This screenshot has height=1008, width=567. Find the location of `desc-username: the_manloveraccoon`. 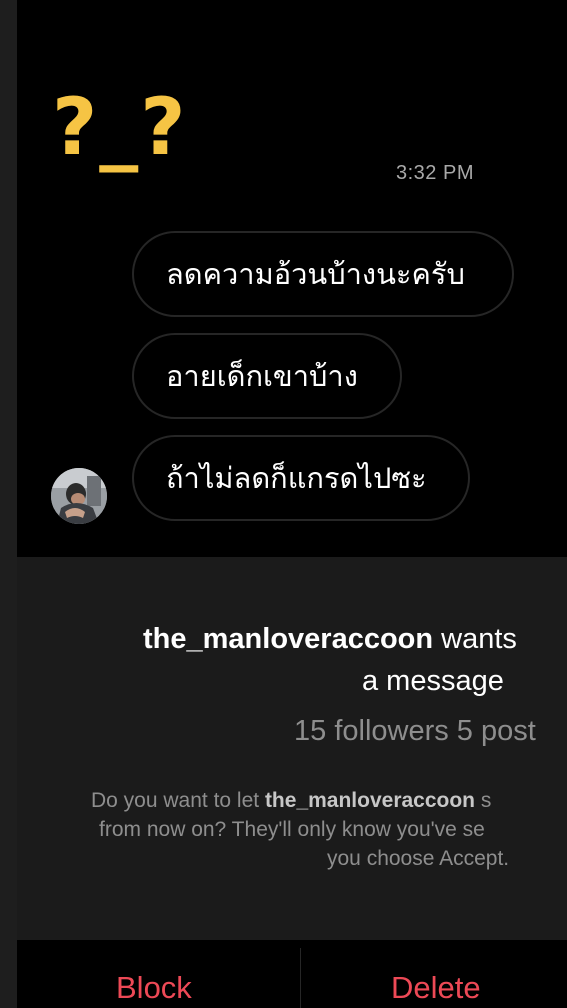

desc-username: the_manloveraccoon is located at coordinates (370, 800).